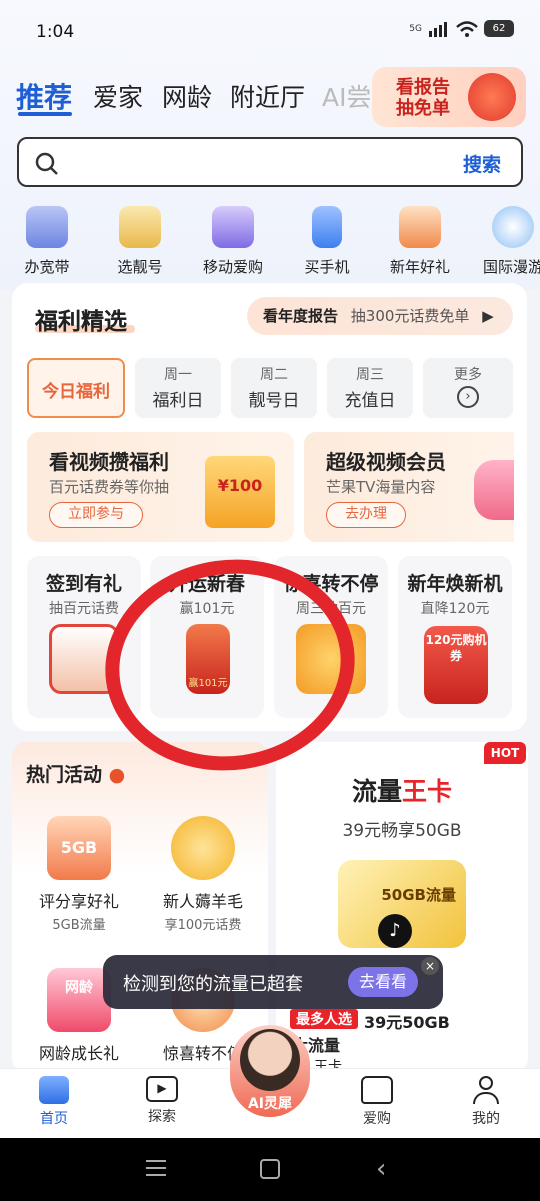 The width and height of the screenshot is (540, 1201). What do you see at coordinates (267, 96) in the screenshot?
I see `tab-nearby-hall: 附近厅` at bounding box center [267, 96].